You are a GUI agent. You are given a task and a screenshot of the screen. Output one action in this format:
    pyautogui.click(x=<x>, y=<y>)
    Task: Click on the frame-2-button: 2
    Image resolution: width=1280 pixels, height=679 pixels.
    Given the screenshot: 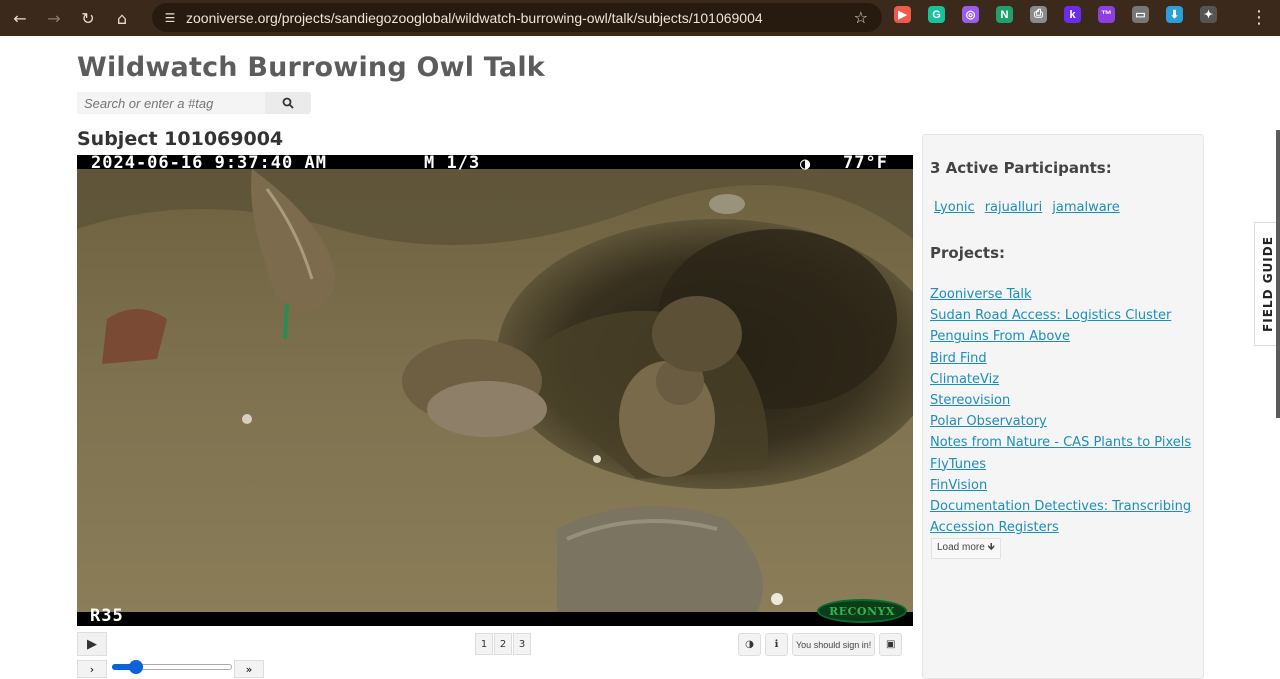 What is the action you would take?
    pyautogui.click(x=503, y=644)
    